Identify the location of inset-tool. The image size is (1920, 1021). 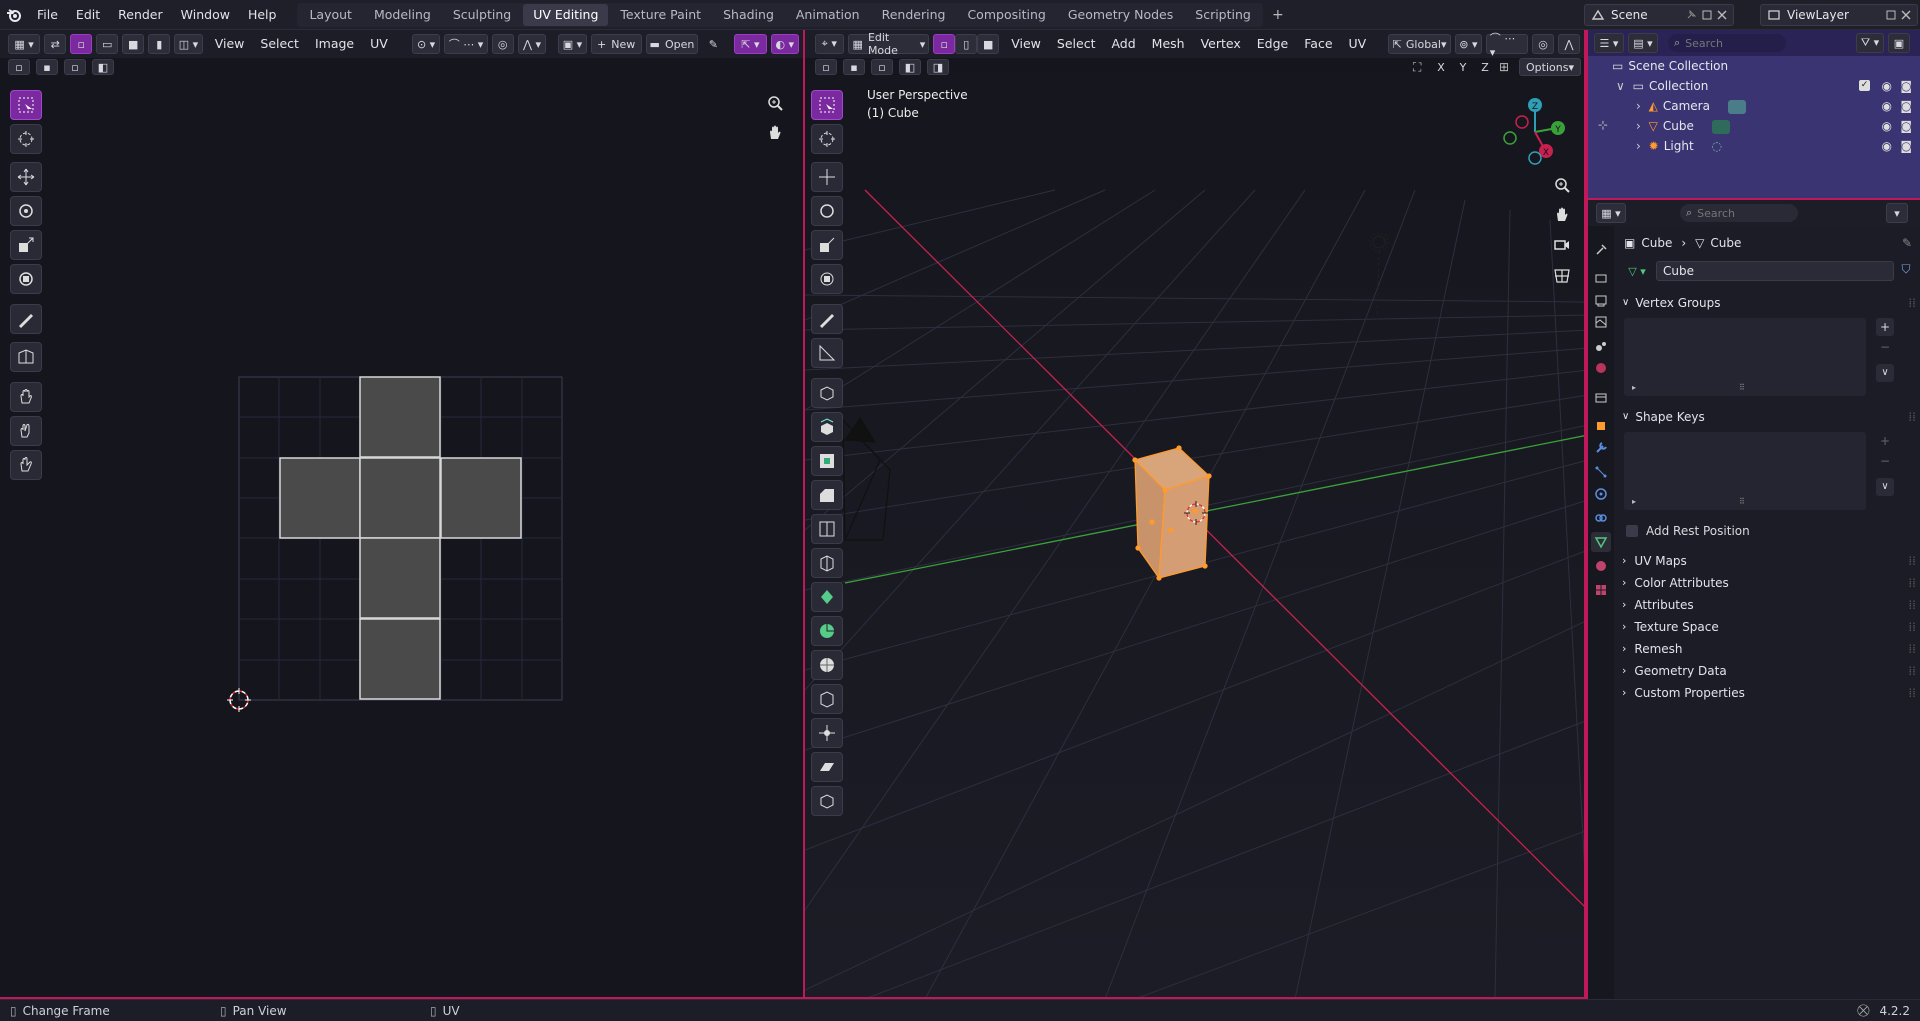
(827, 461).